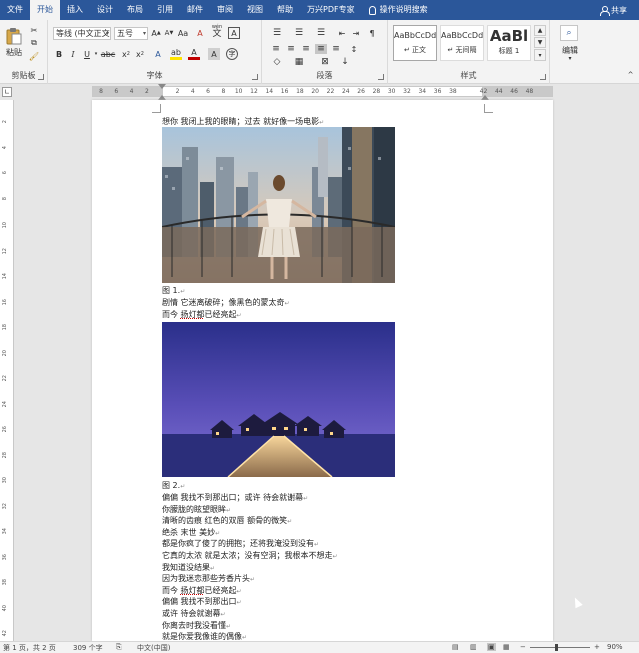  I want to click on read-mode-icon: ▥, so click(473, 647).